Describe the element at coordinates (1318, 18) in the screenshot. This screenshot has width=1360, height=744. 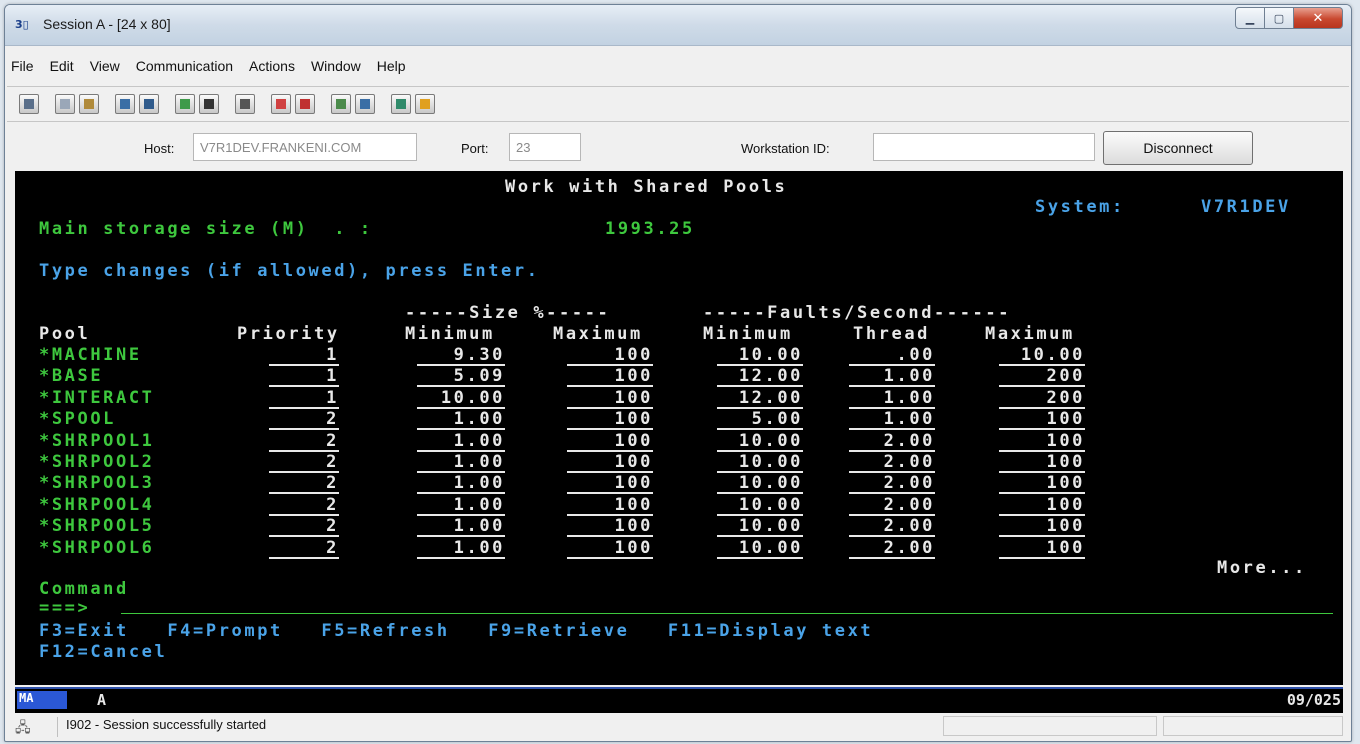
I see `close-button: ✕` at that location.